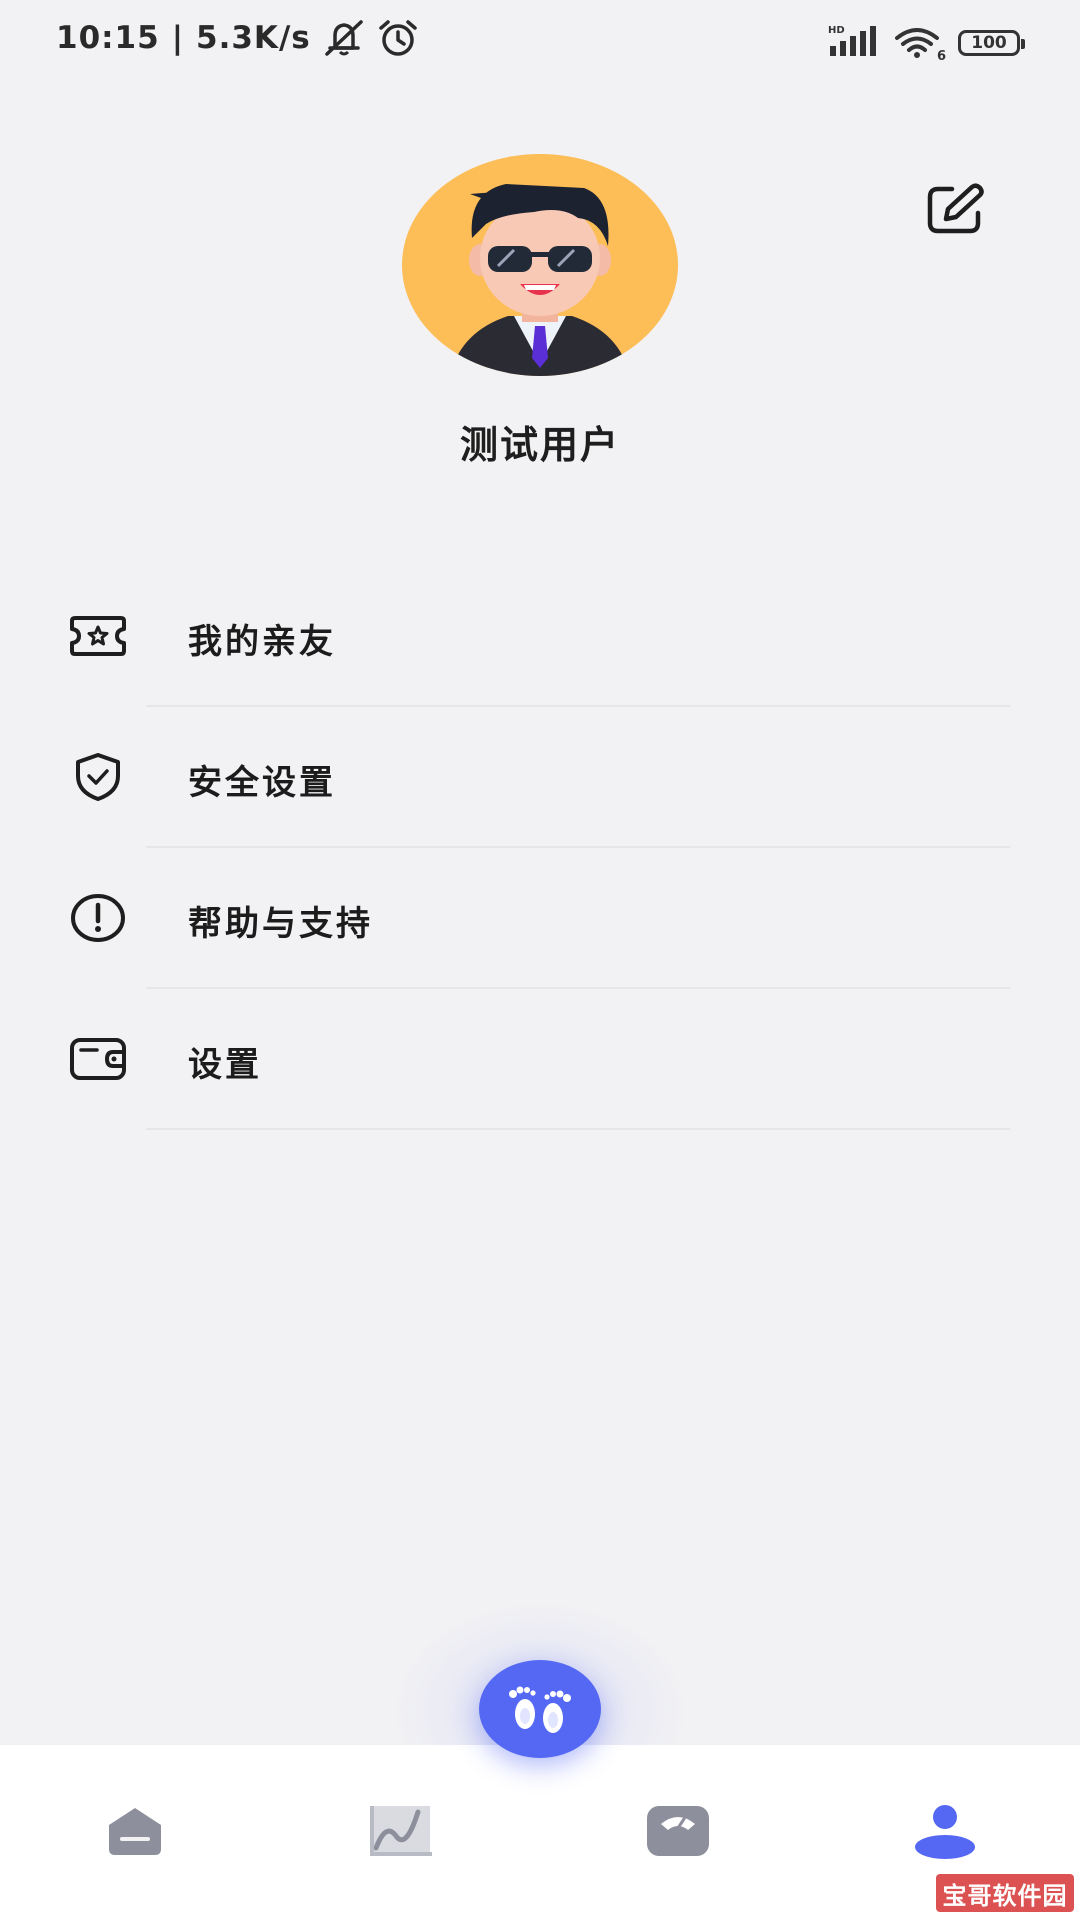  I want to click on menu-item-help: 帮助与支持, so click(540, 918).